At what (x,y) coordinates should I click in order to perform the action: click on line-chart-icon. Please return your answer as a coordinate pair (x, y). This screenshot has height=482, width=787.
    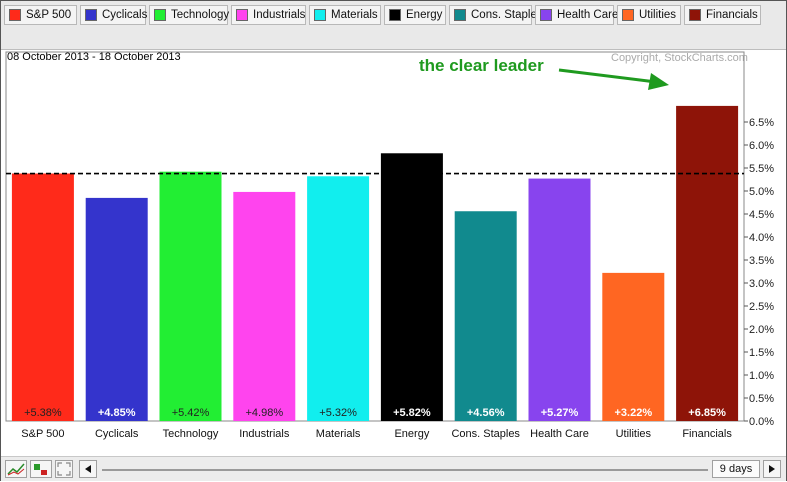
    Looking at the image, I should click on (16, 469).